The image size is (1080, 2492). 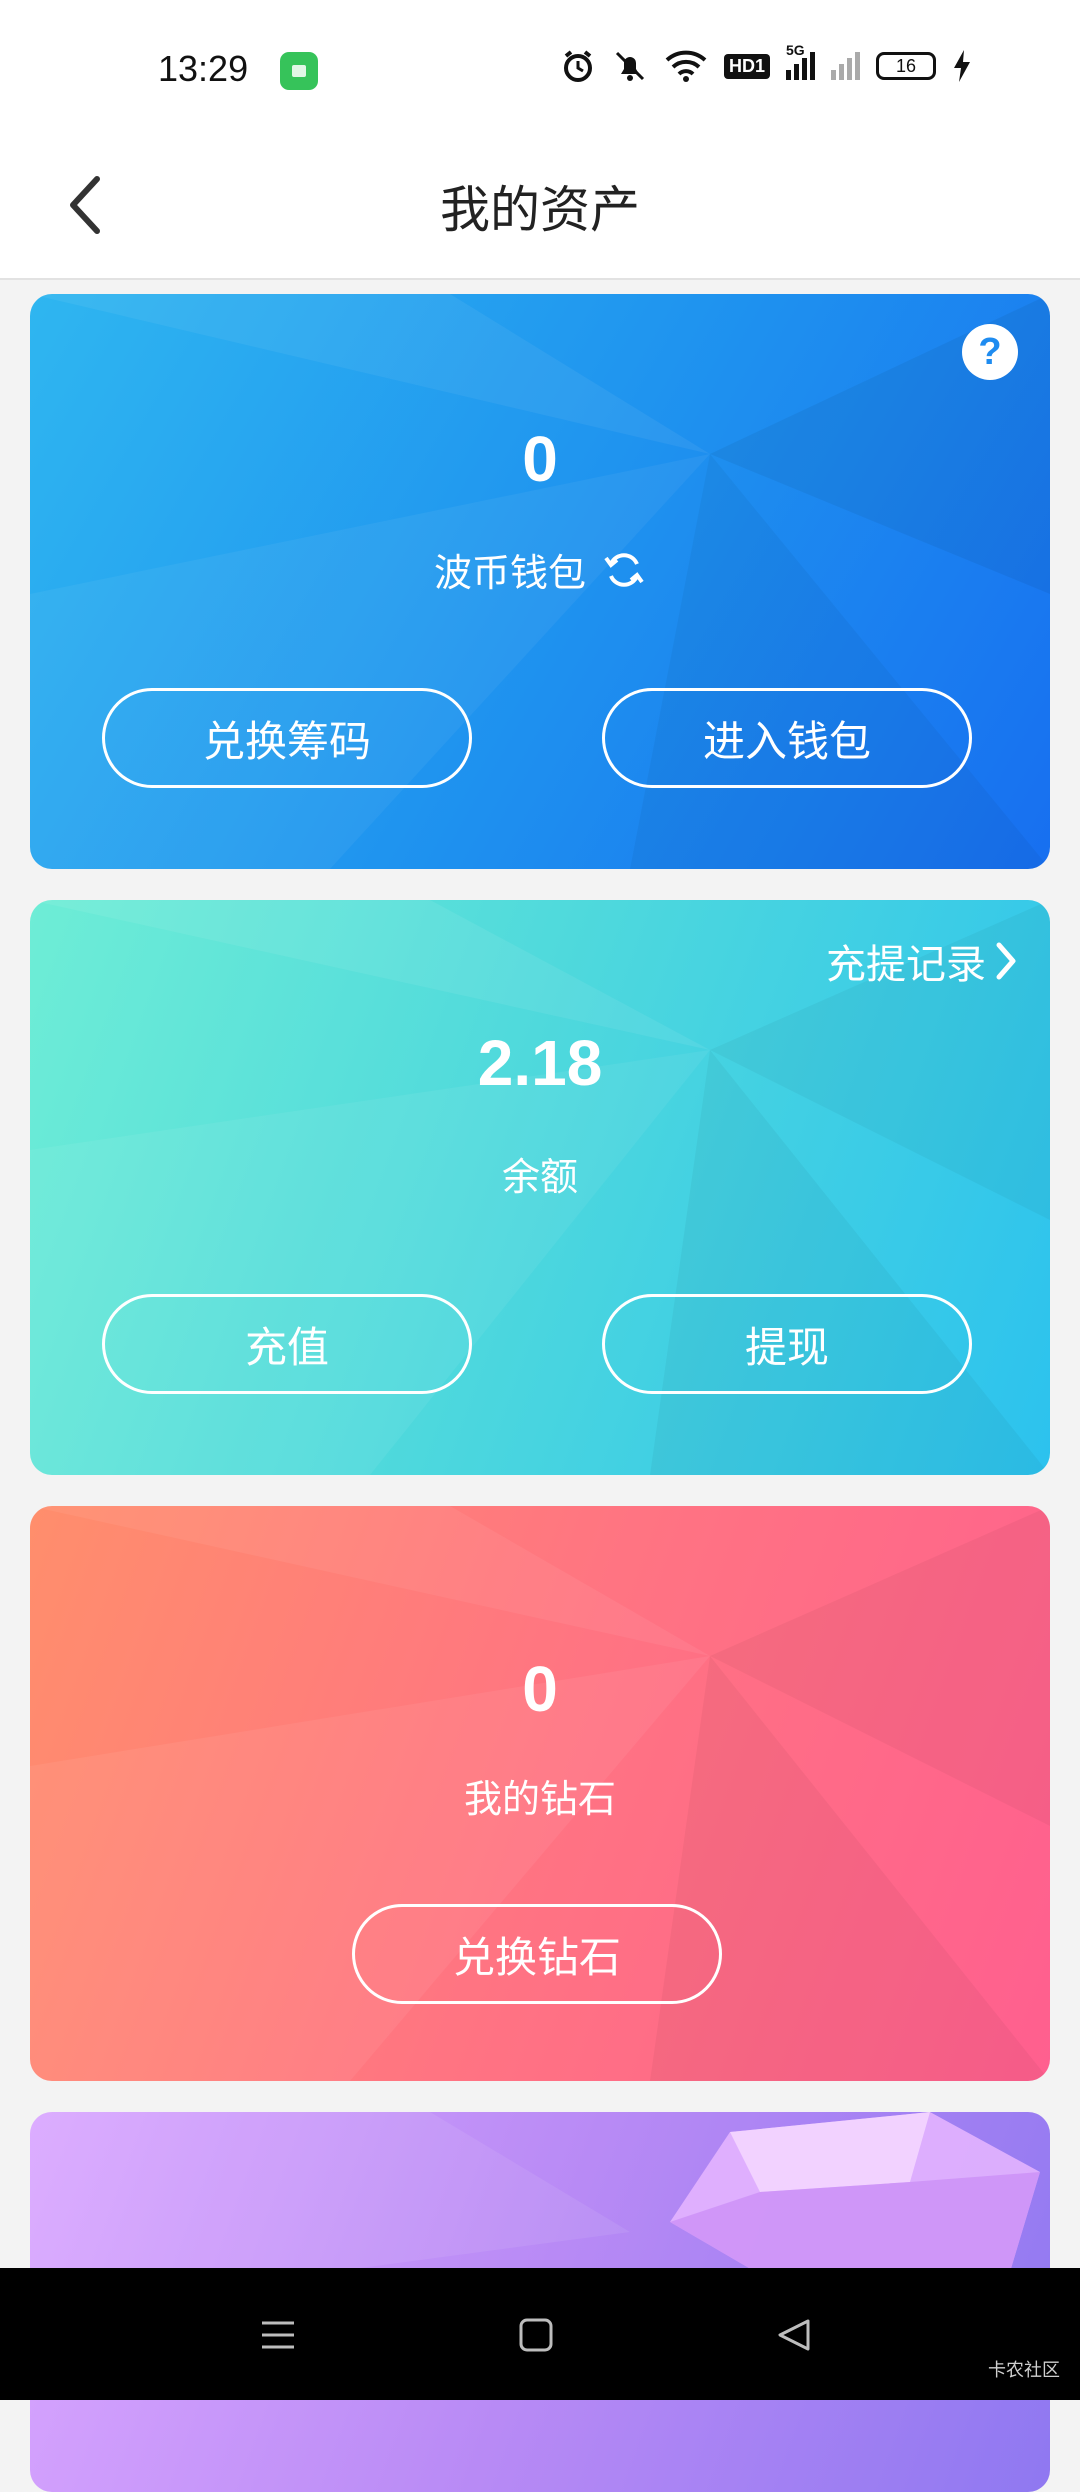 What do you see at coordinates (686, 66) in the screenshot?
I see `wifi-icon` at bounding box center [686, 66].